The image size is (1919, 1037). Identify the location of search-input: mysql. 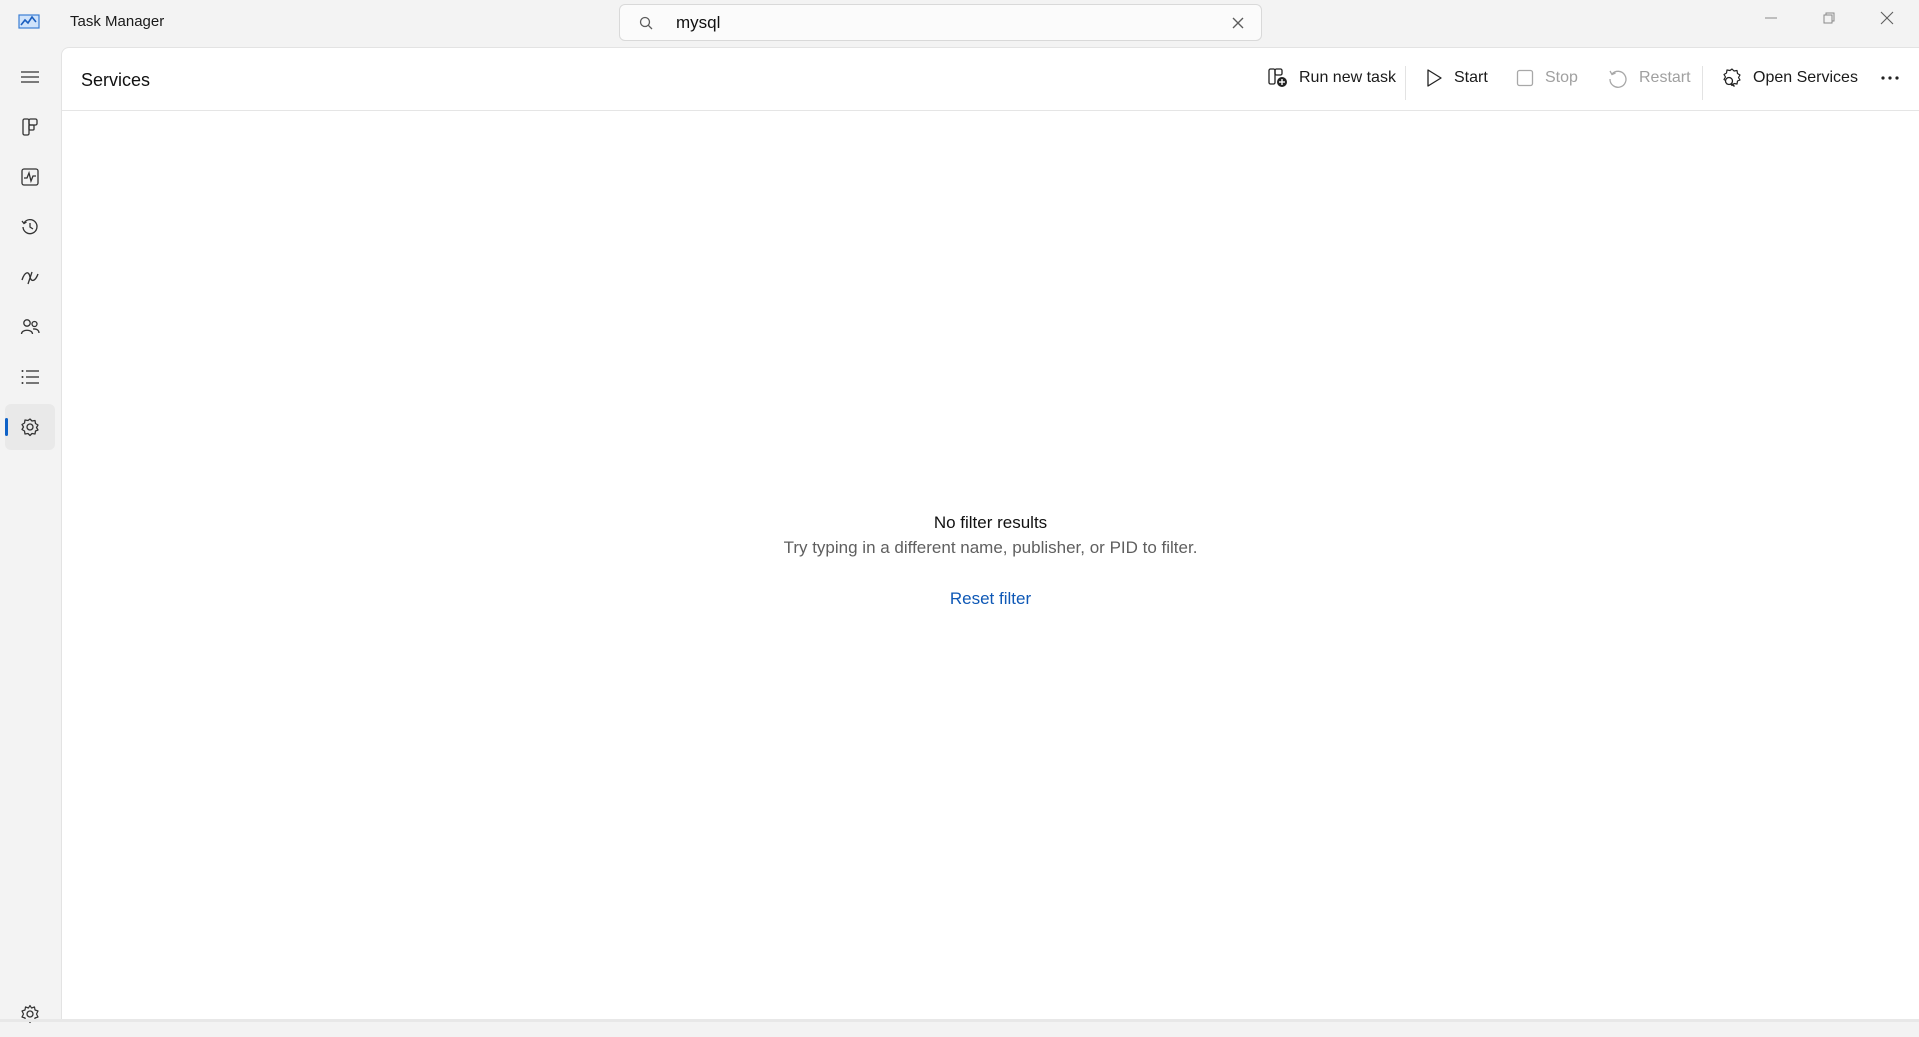
(698, 23).